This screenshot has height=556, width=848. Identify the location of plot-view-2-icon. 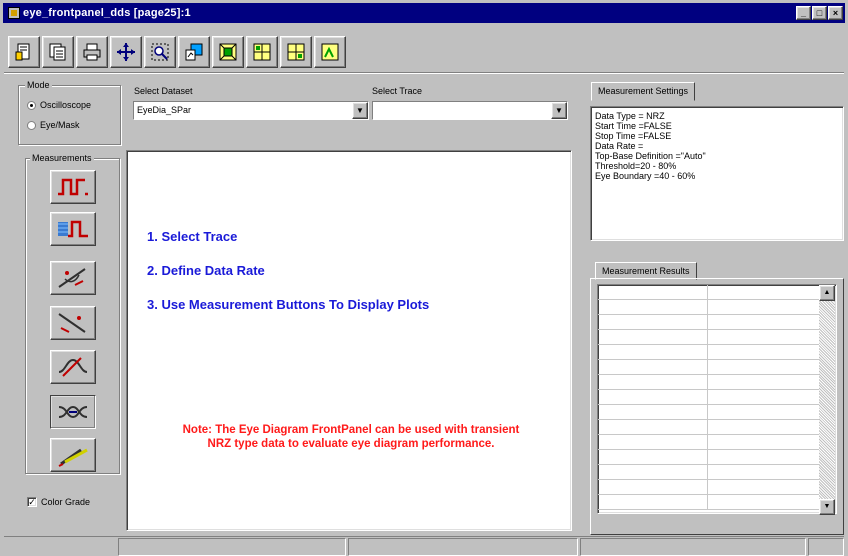
(296, 52).